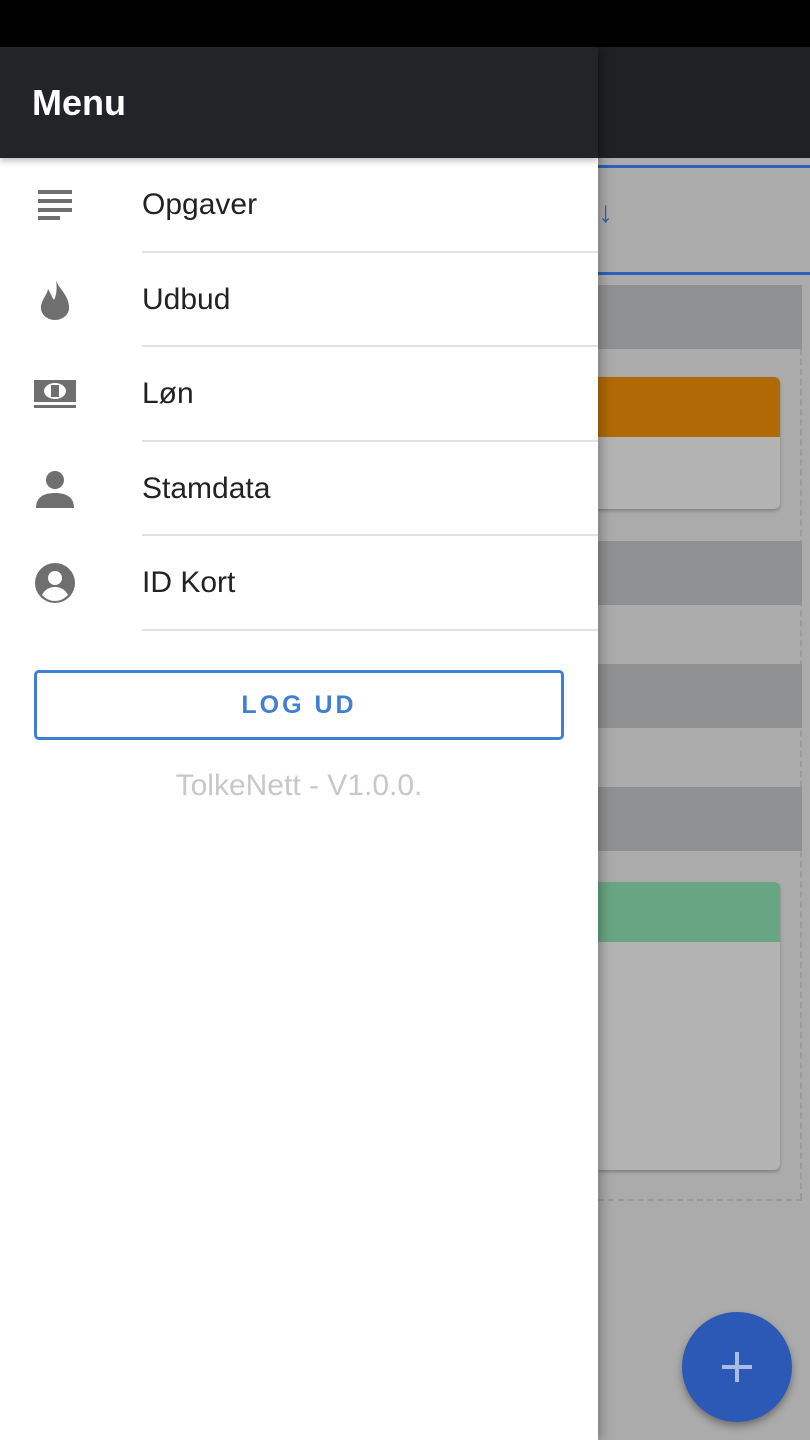 The width and height of the screenshot is (810, 1440). Describe the element at coordinates (299, 300) in the screenshot. I see `menu-item-udbud: Udbud` at that location.